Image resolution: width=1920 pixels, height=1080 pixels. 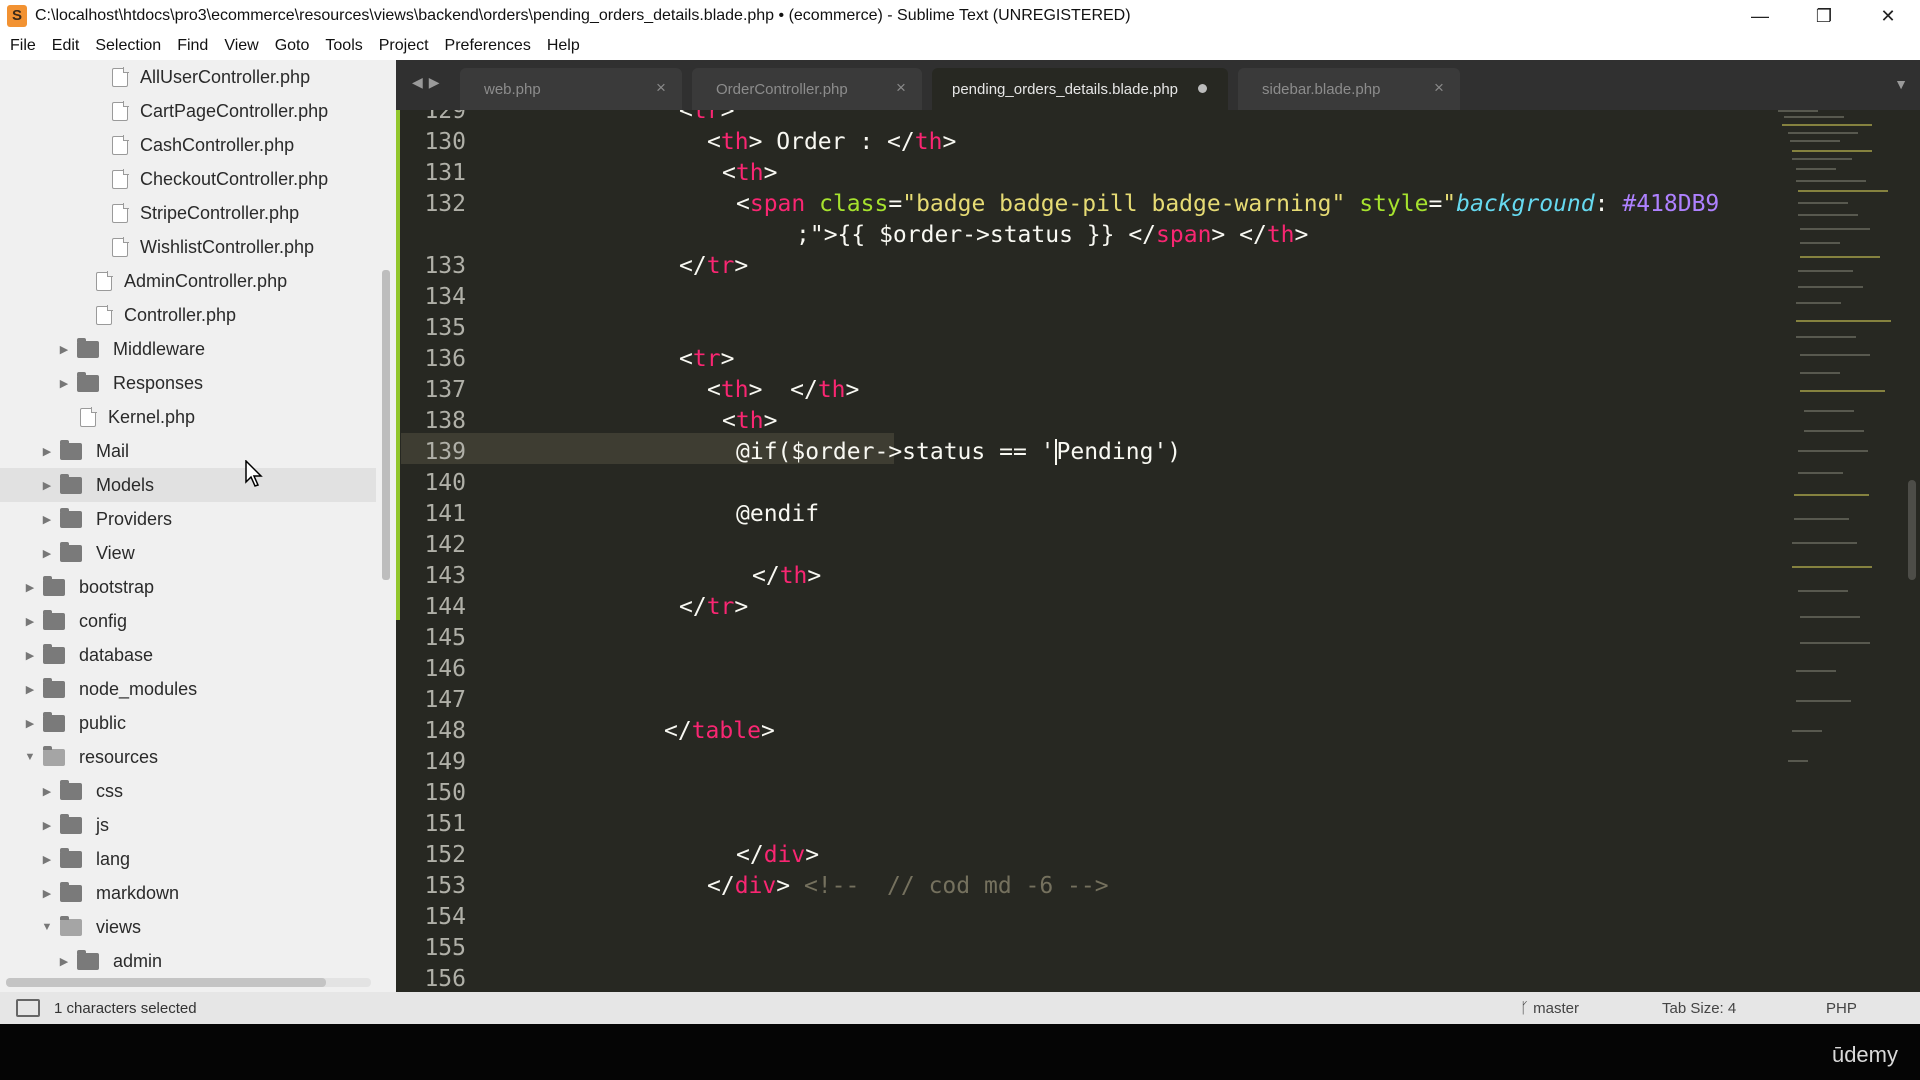 What do you see at coordinates (188, 145) in the screenshot?
I see `tree-item-file: CashController.php` at bounding box center [188, 145].